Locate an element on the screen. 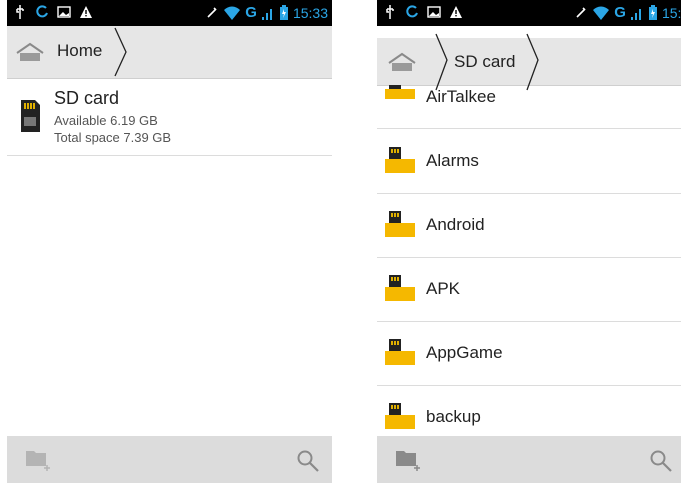 The image size is (681, 483). breadcrumb-home-label: Home is located at coordinates (80, 50).